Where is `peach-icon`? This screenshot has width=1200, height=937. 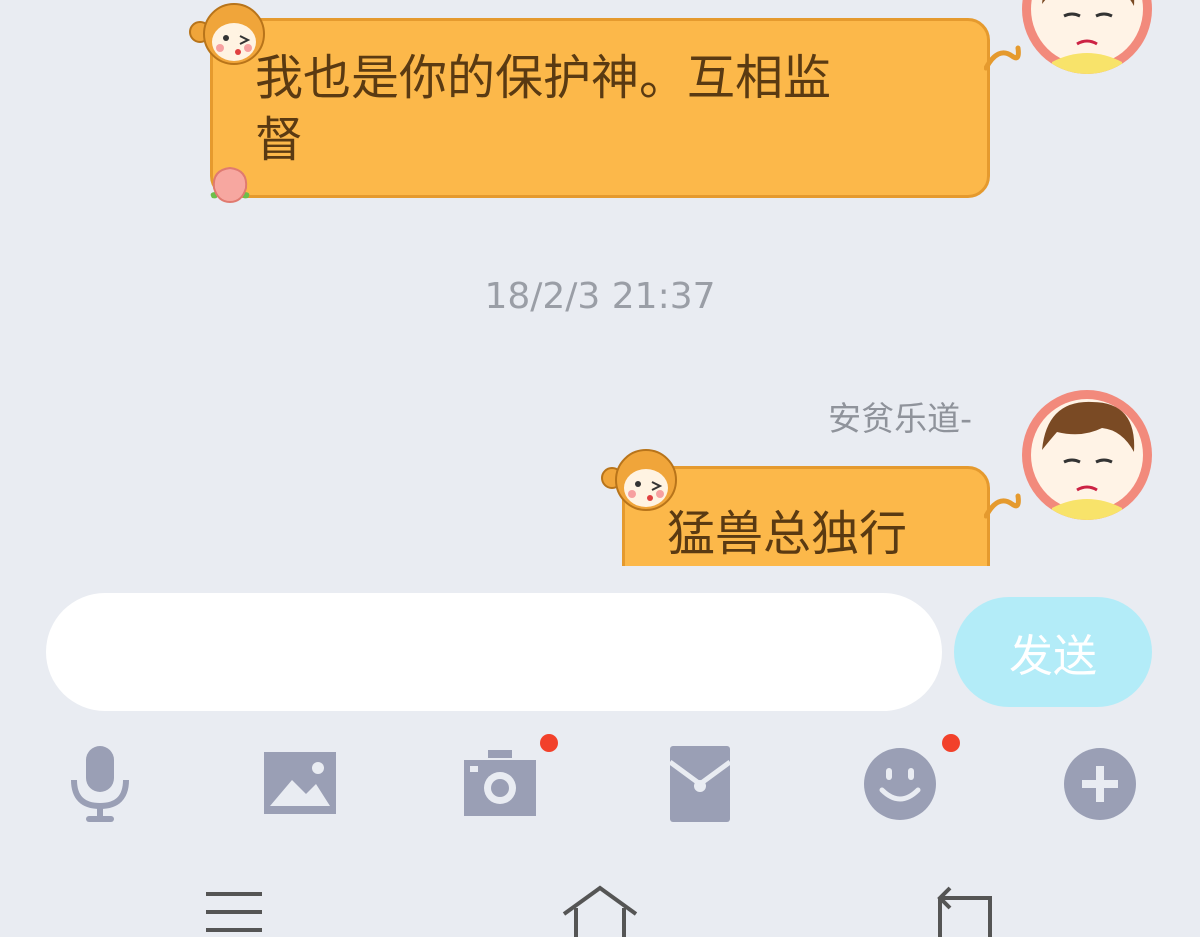 peach-icon is located at coordinates (230, 185).